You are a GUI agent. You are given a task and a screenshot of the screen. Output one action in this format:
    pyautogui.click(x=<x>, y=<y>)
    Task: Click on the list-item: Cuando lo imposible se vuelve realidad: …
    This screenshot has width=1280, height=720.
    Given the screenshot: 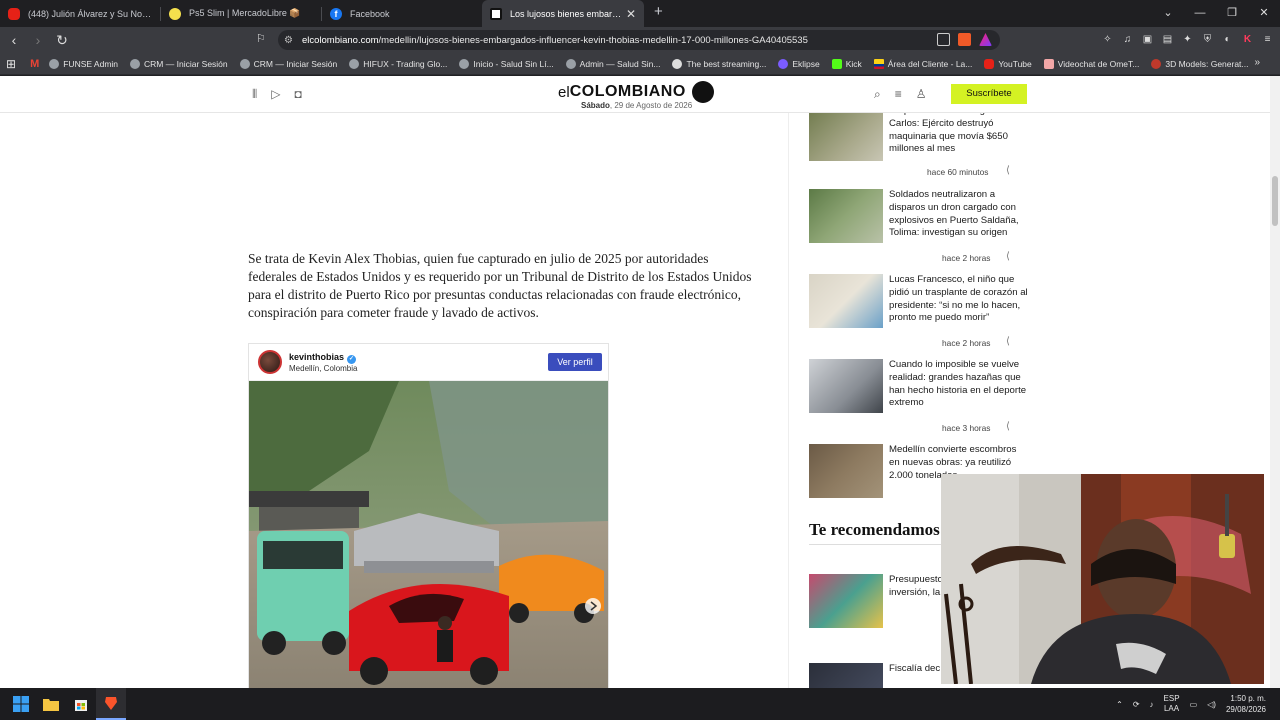 What is the action you would take?
    pyautogui.click(x=924, y=401)
    